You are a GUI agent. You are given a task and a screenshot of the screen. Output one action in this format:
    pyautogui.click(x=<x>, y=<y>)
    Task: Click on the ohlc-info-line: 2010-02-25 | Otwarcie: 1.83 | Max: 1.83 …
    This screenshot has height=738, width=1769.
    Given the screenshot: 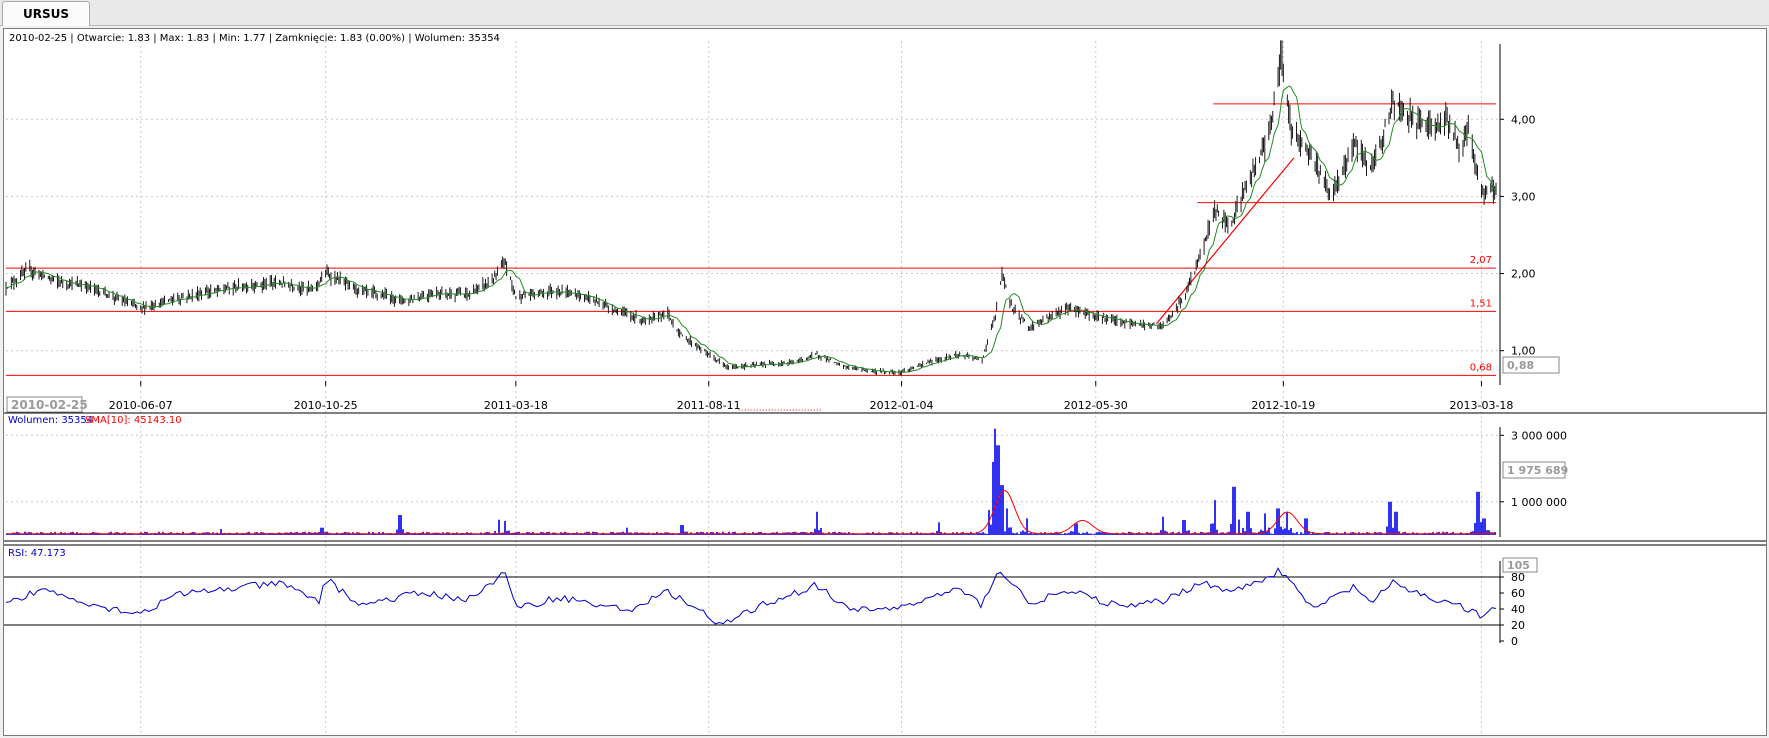 What is the action you would take?
    pyautogui.click(x=254, y=38)
    